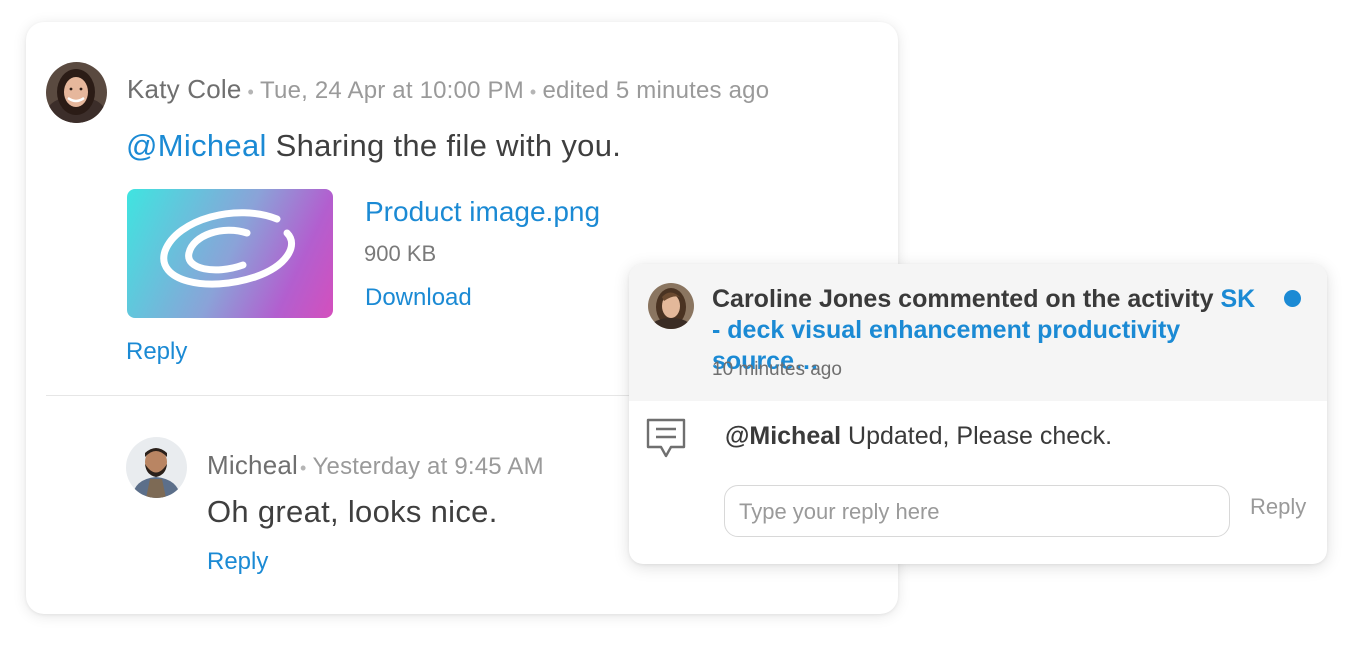  I want to click on comment-bubble-icon, so click(666, 441).